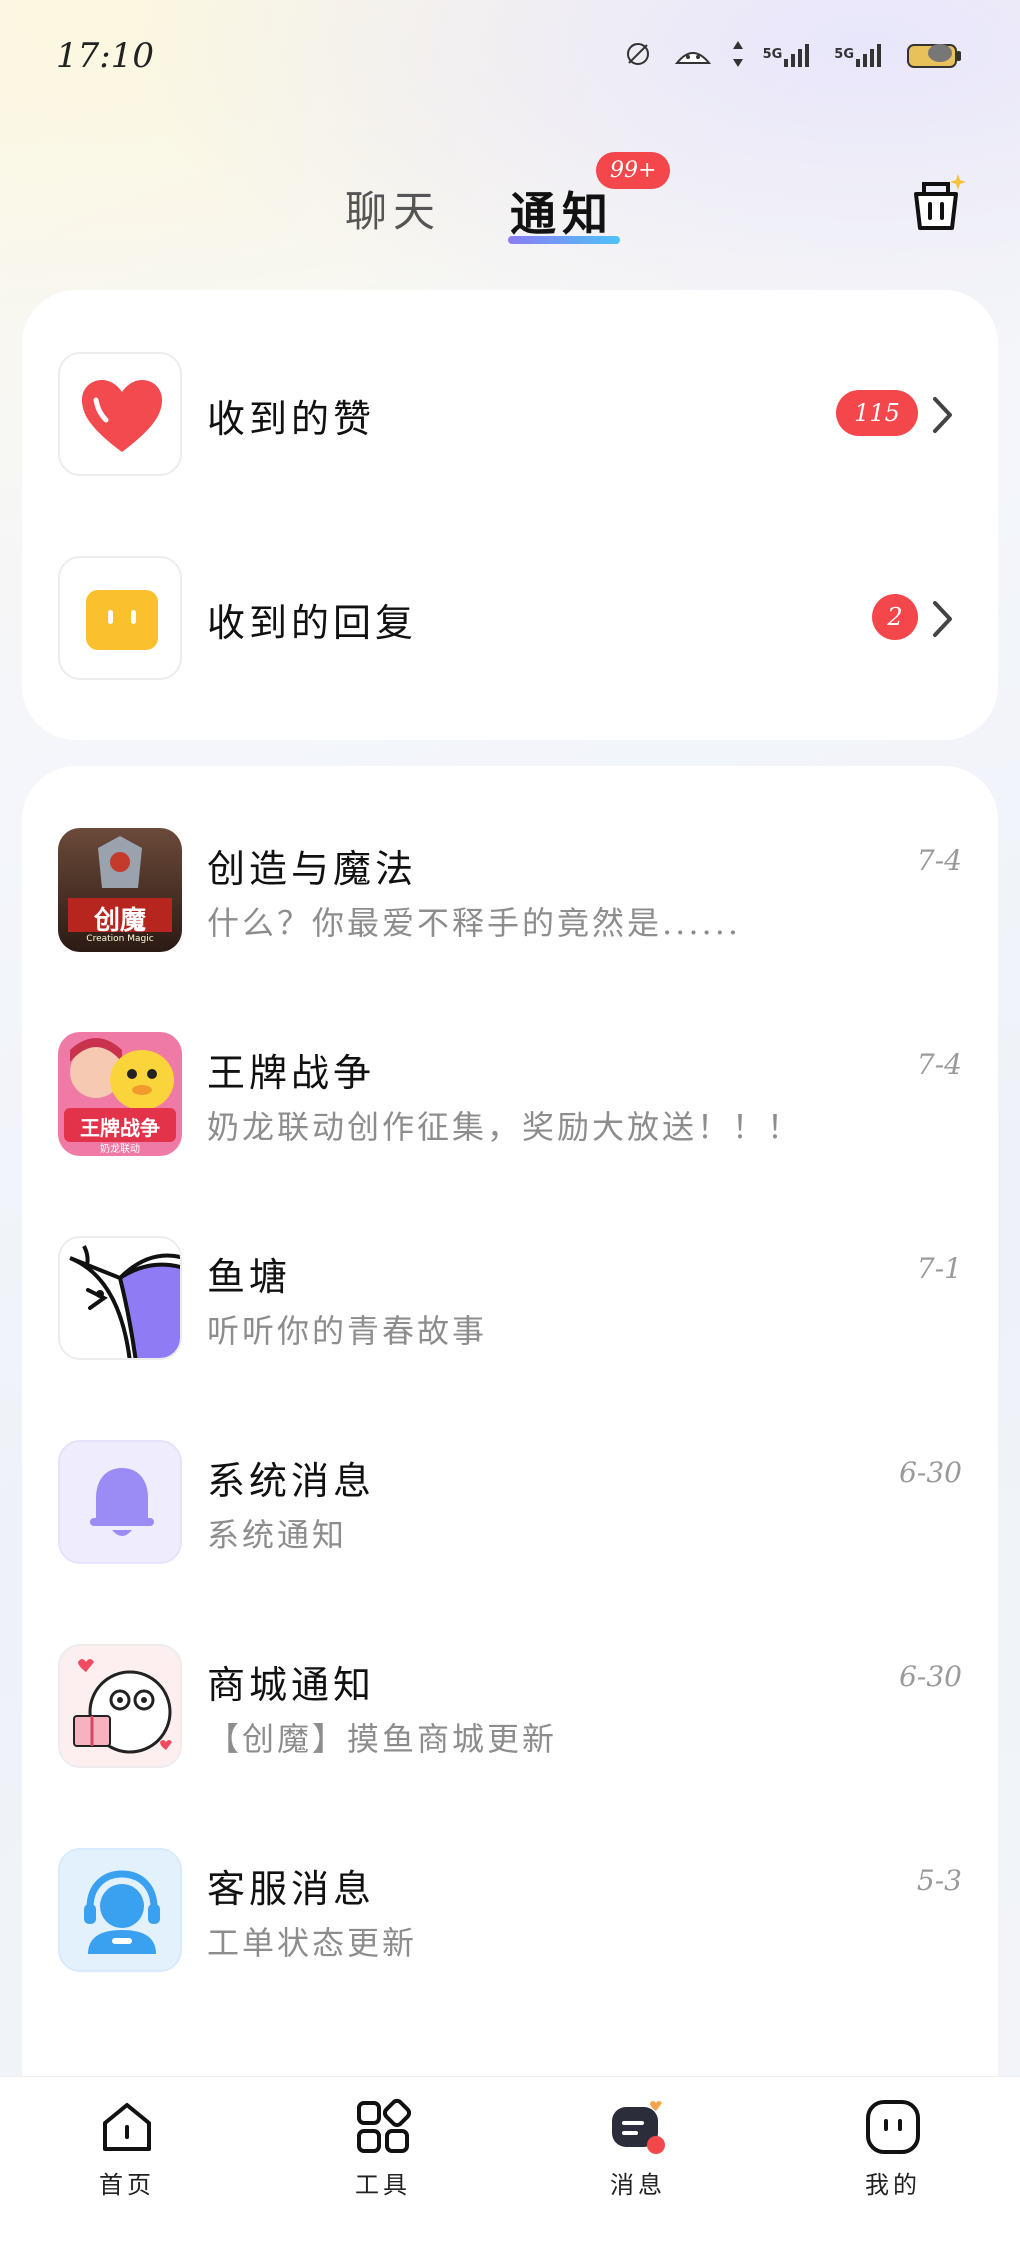  I want to click on nav-home: 首页, so click(127, 2148).